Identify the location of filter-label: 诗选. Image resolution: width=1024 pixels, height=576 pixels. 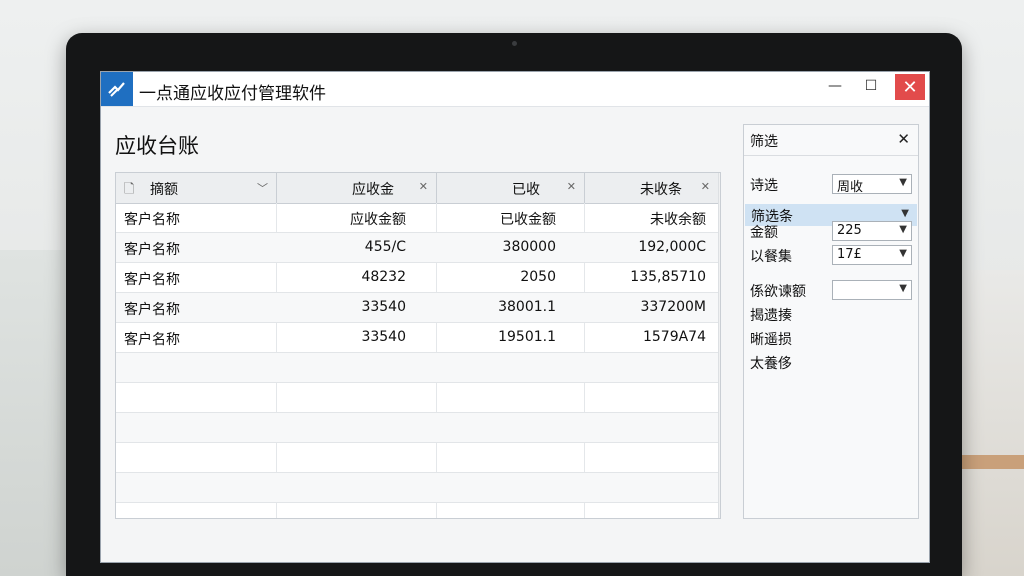
(764, 186).